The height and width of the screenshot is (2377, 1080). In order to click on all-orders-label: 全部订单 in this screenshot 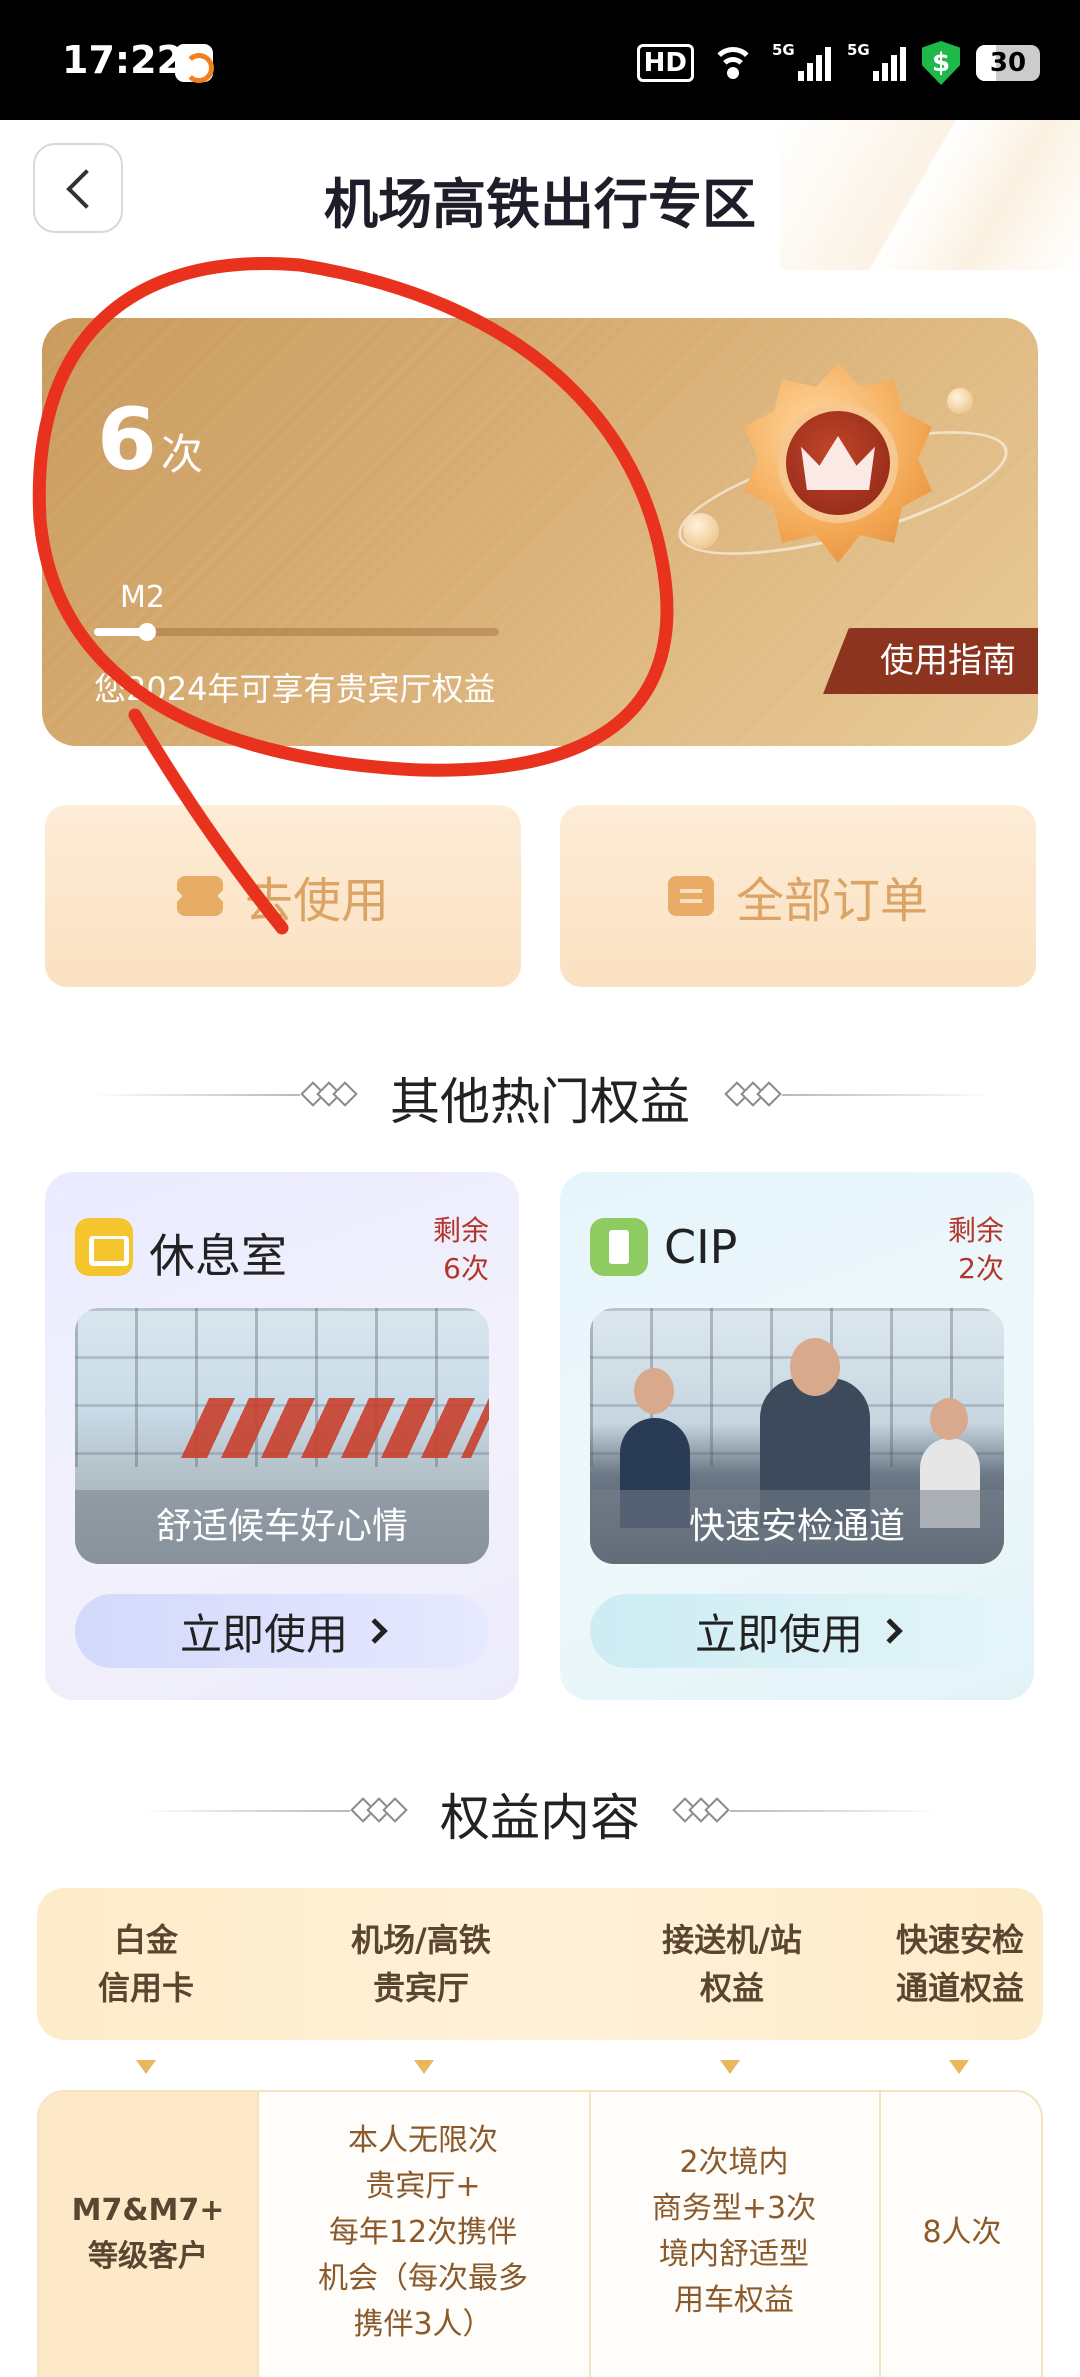, I will do `click(831, 901)`.